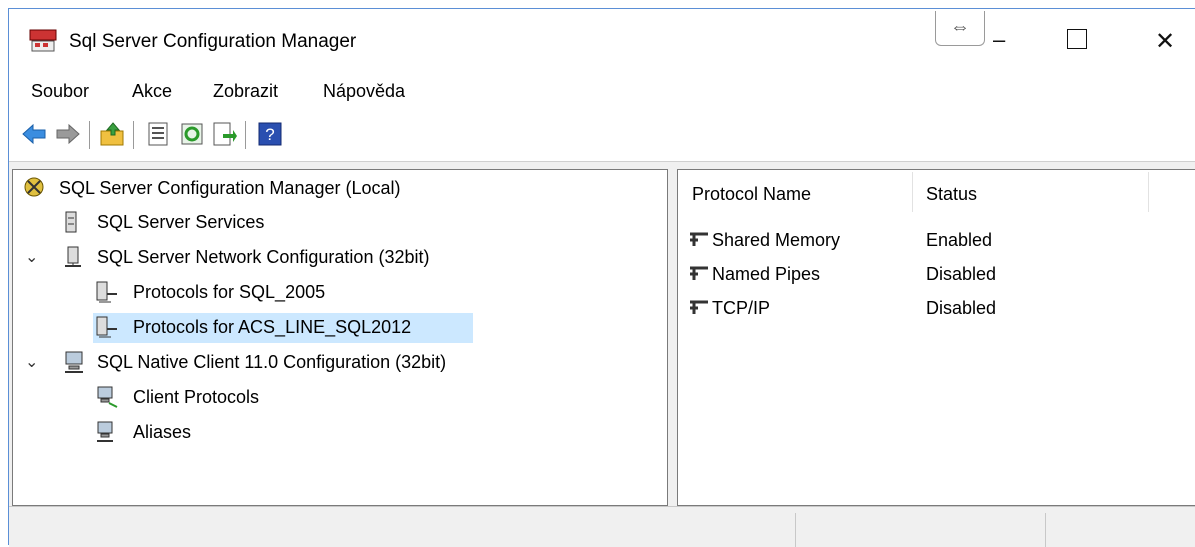  Describe the element at coordinates (158, 134) in the screenshot. I see `properties-icon` at that location.